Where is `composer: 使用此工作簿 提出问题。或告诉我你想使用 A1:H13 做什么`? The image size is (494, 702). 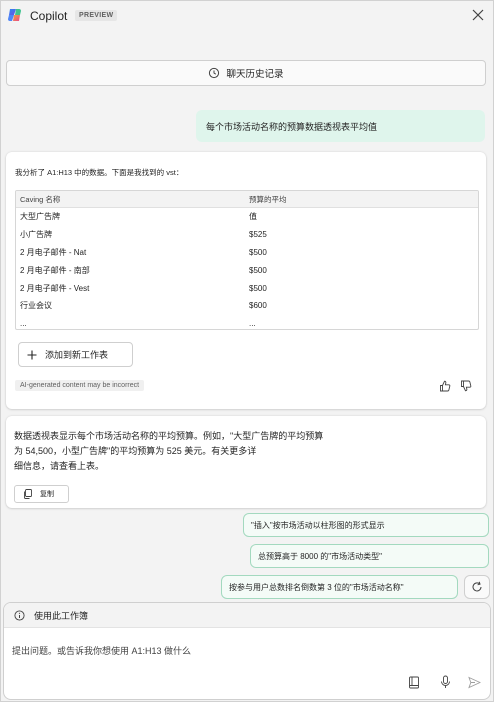
composer: 使用此工作簿 提出问题。或告诉我你想使用 A1:H13 做什么 is located at coordinates (247, 651).